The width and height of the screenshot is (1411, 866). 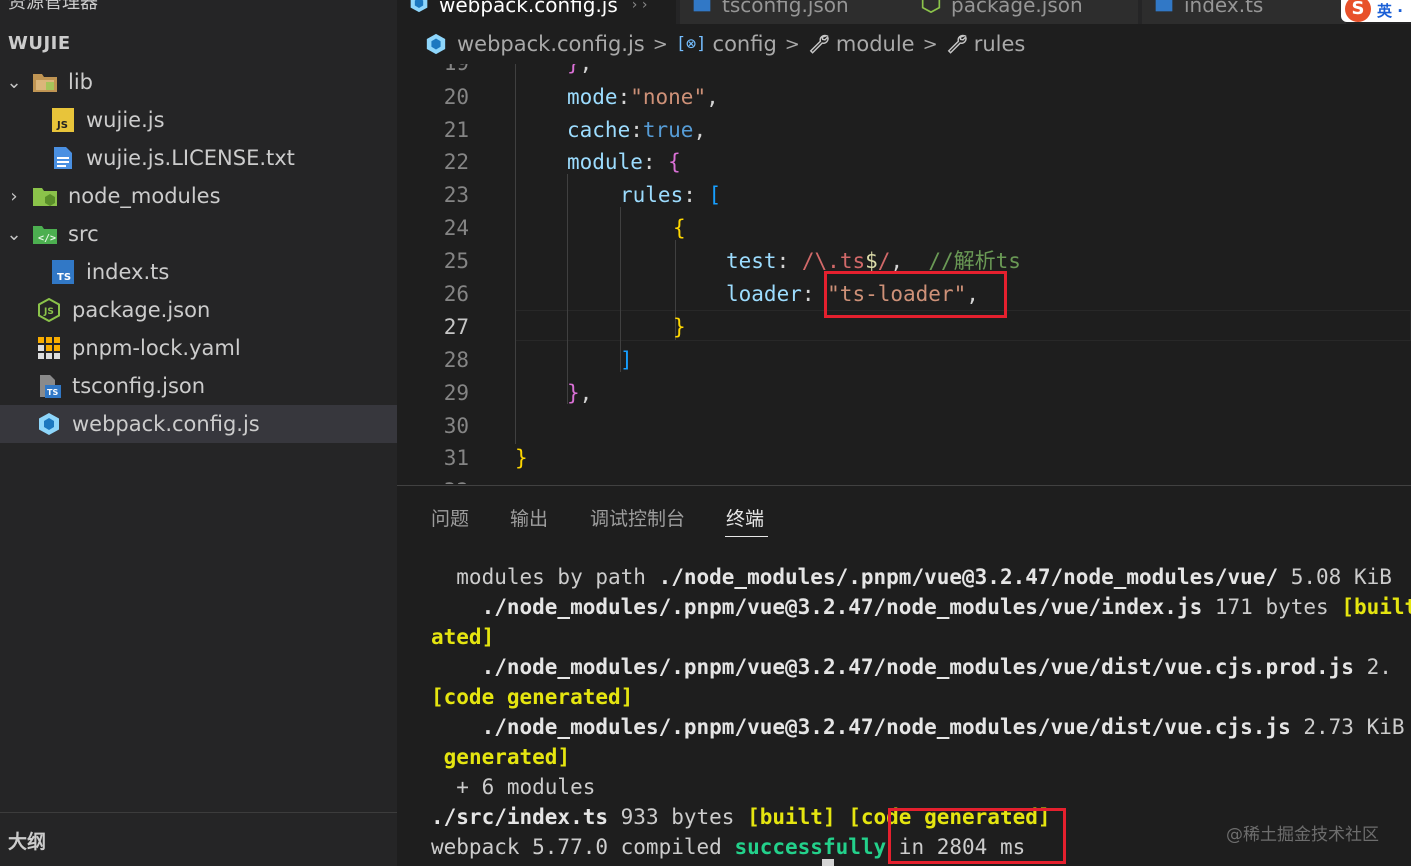 I want to click on node-package-icon: JS, so click(x=49, y=310).